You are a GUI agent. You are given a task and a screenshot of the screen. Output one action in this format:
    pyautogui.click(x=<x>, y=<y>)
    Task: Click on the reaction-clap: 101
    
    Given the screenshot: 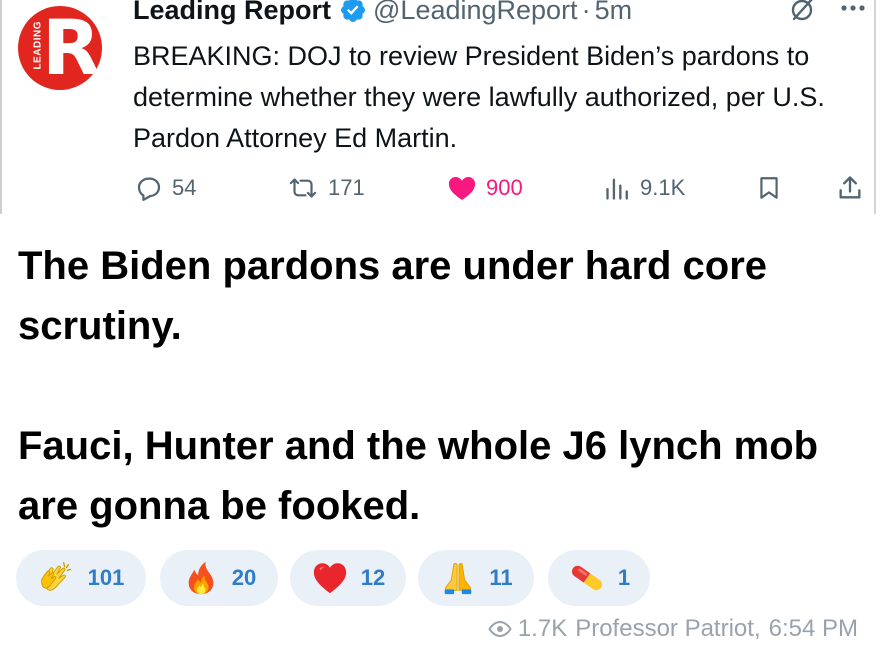 What is the action you would take?
    pyautogui.click(x=81, y=578)
    